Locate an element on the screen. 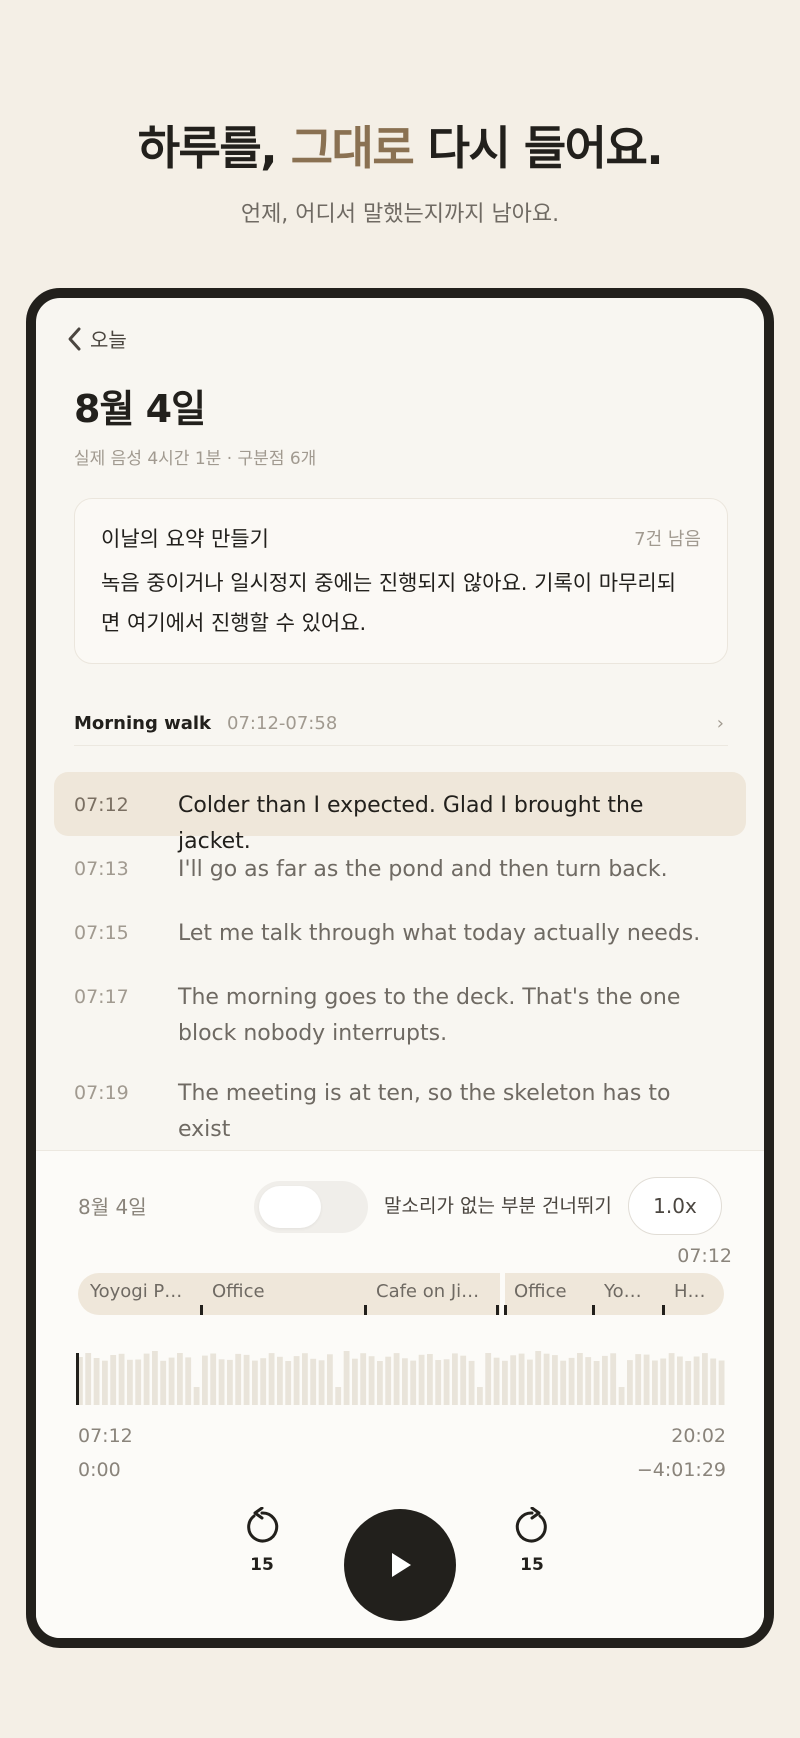 The width and height of the screenshot is (800, 1738). section-name: Morning walk is located at coordinates (143, 723).